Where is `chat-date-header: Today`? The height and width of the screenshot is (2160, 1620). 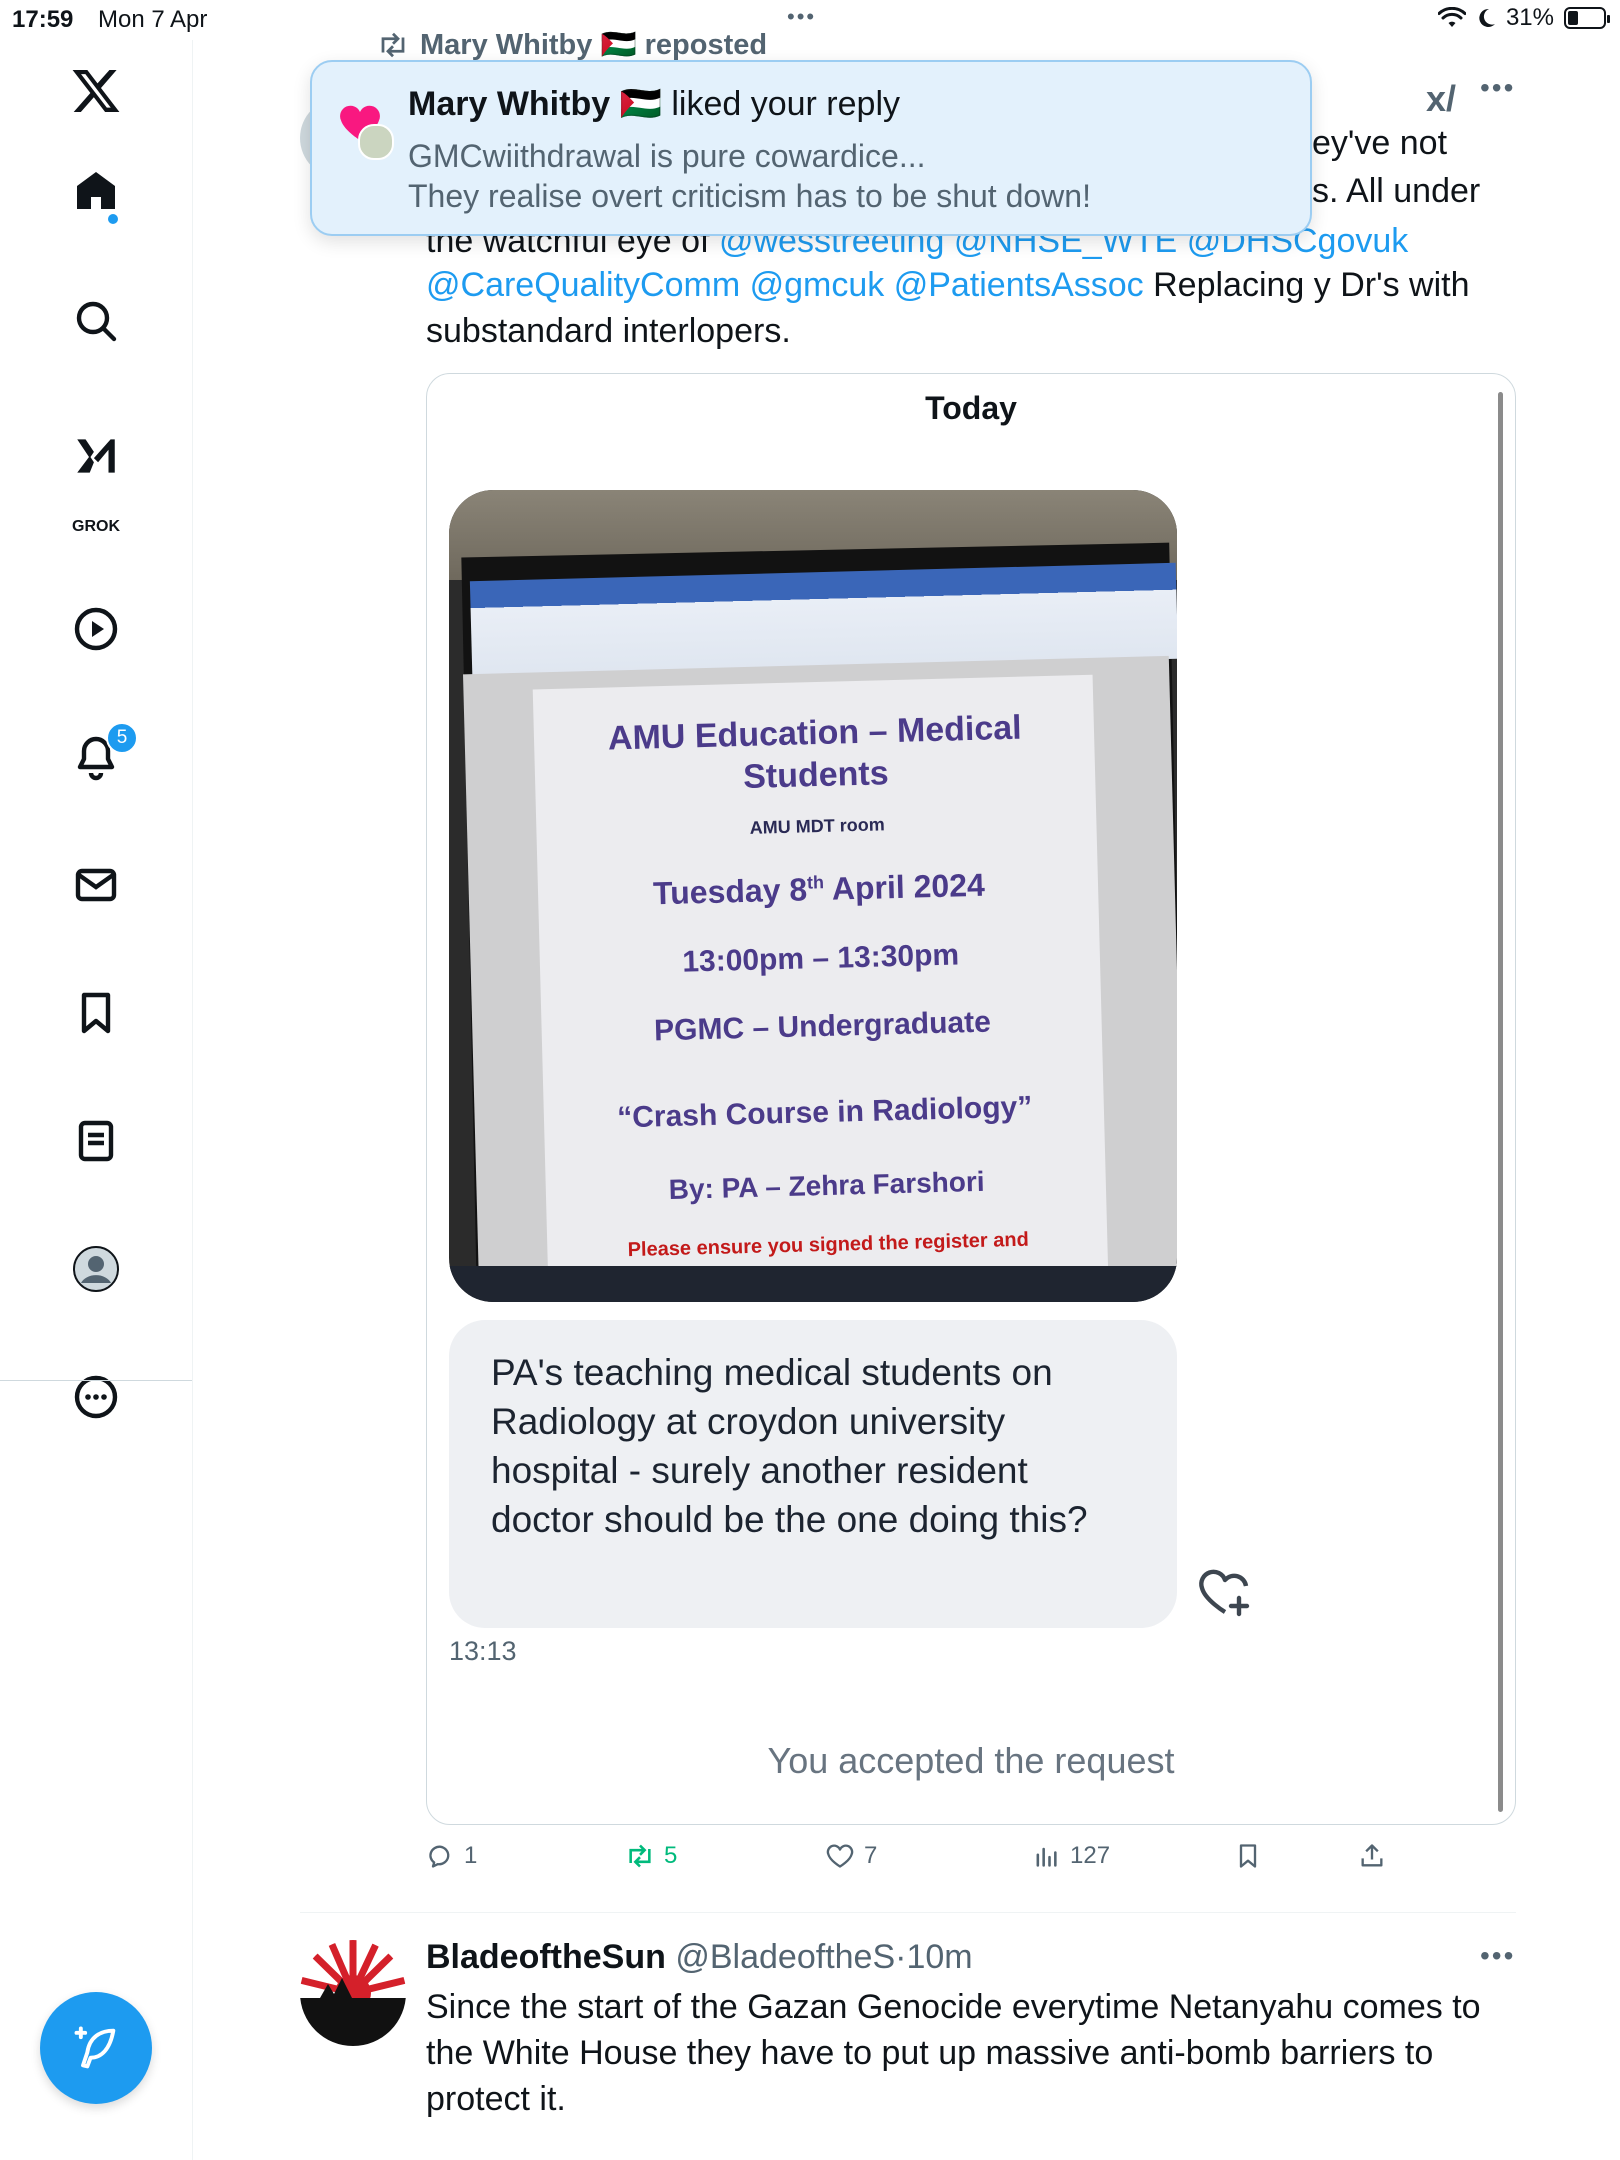
chat-date-header: Today is located at coordinates (971, 408).